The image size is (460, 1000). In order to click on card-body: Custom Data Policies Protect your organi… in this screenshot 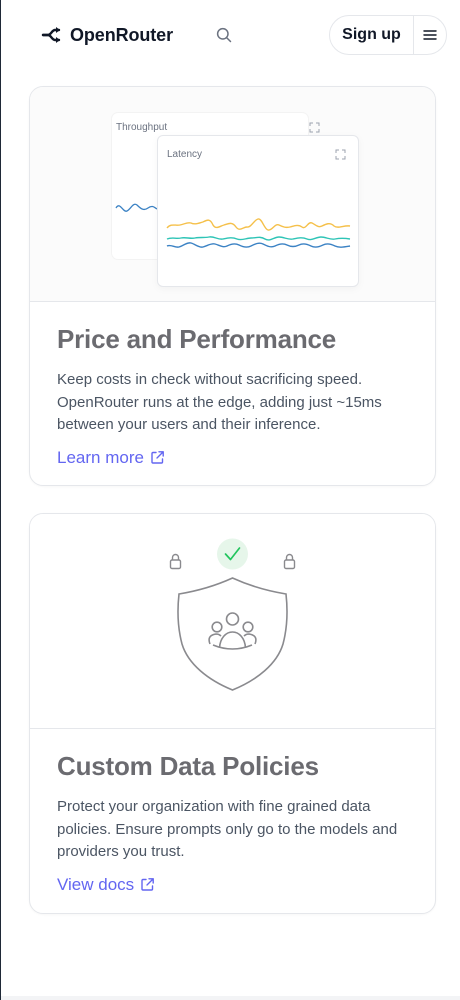, I will do `click(232, 812)`.